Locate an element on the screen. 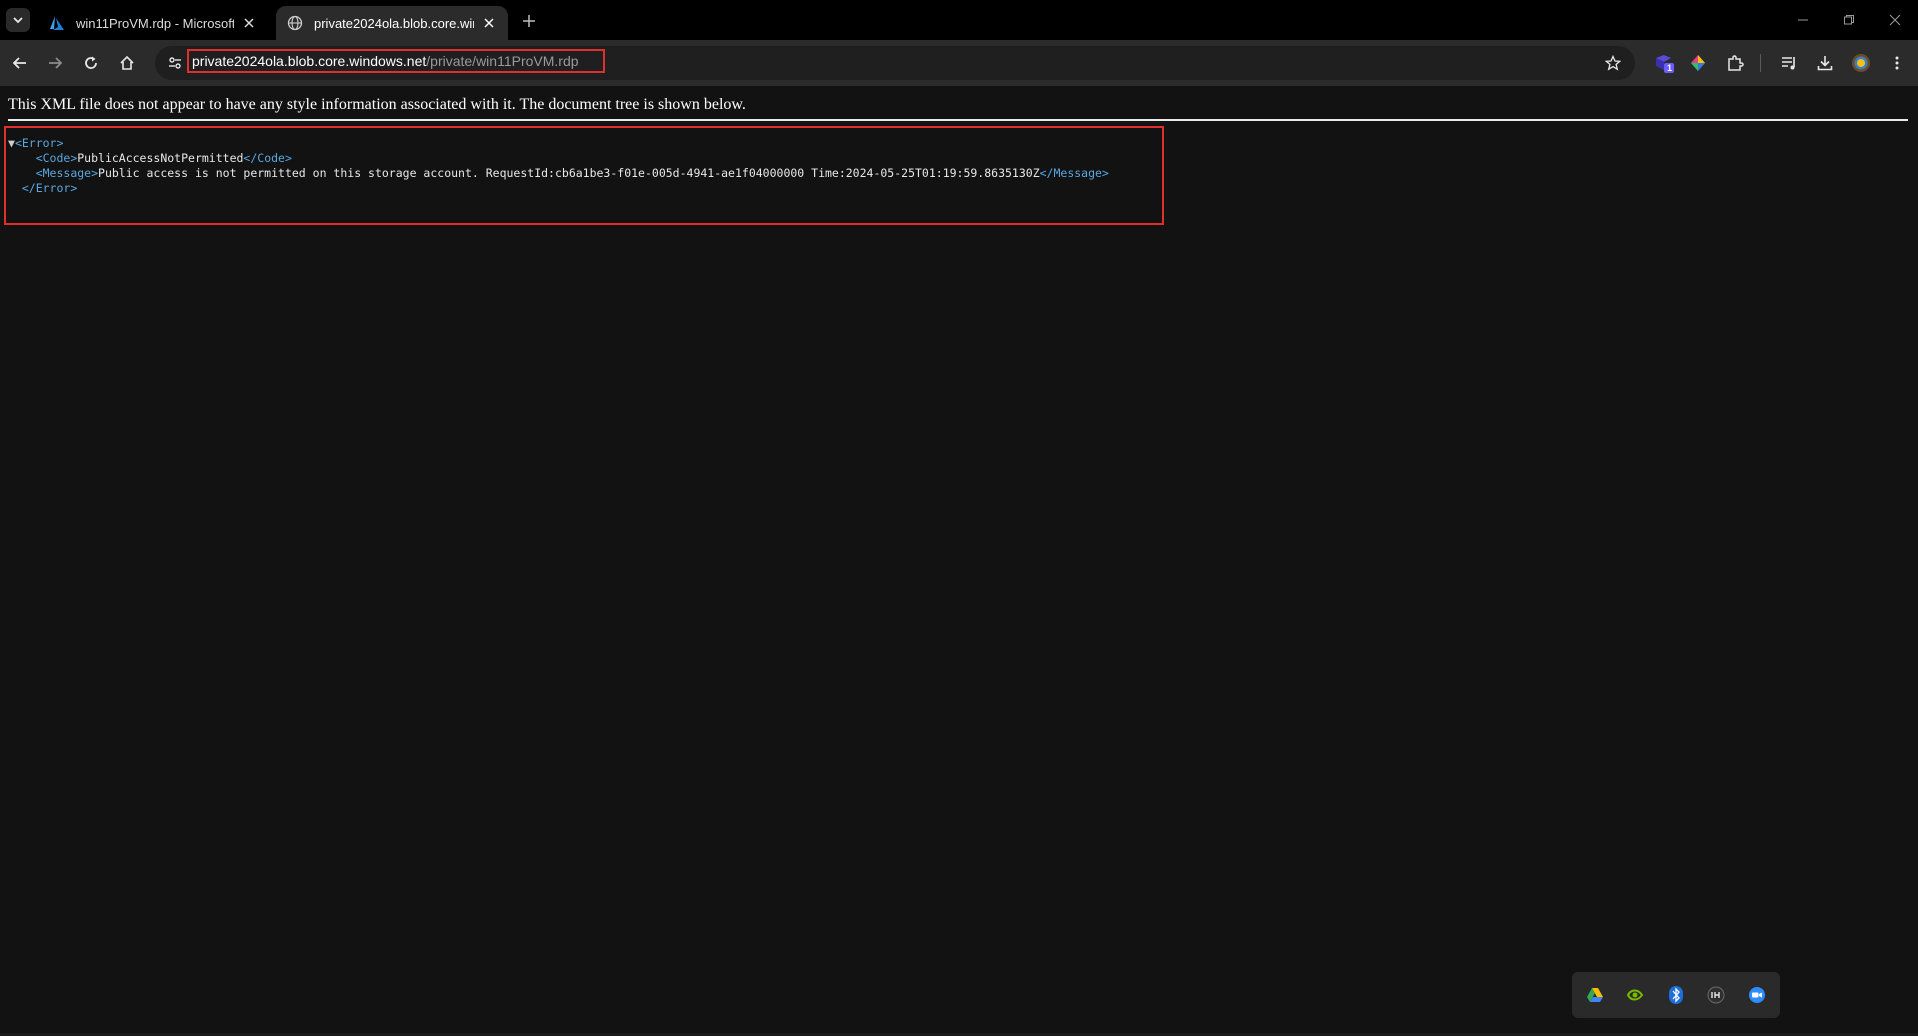 The width and height of the screenshot is (1918, 1036). nvidia-icon is located at coordinates (1635, 995).